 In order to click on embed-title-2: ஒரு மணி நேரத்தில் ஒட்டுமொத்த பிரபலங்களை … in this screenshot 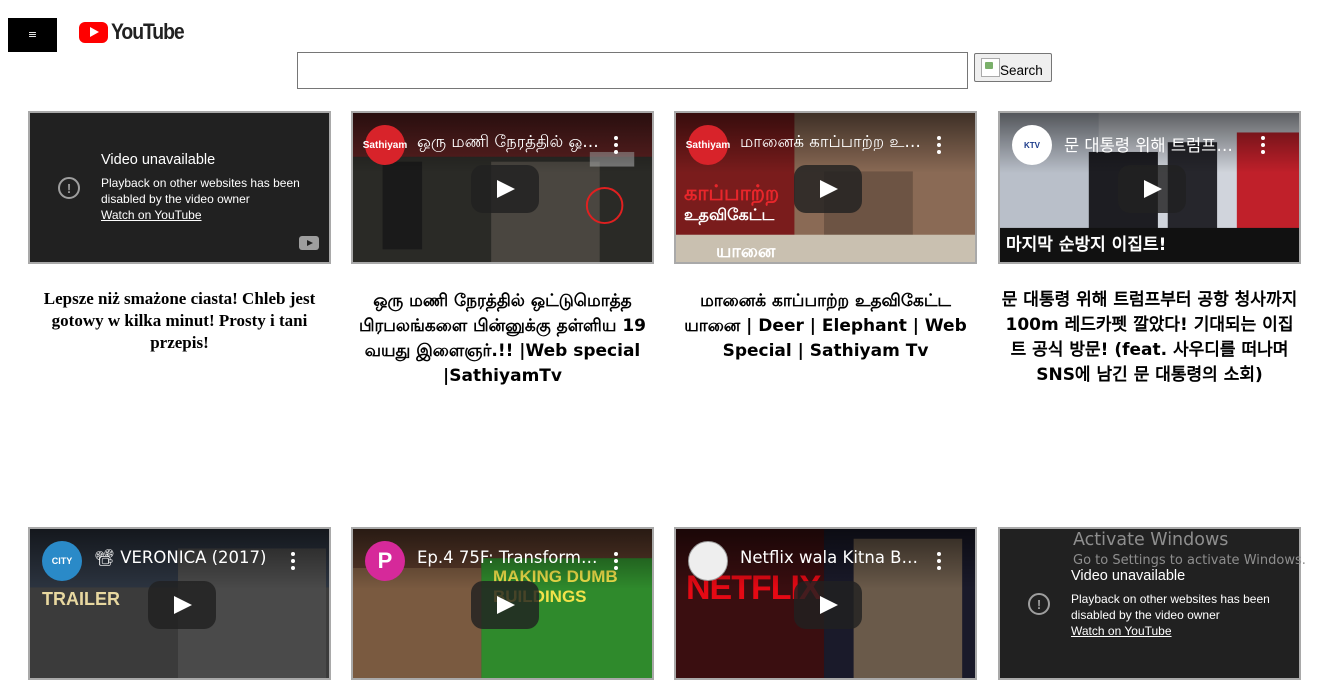, I will do `click(509, 143)`.